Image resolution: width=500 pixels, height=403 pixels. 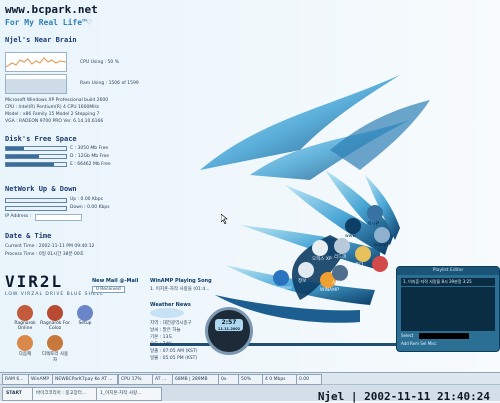 What do you see at coordinates (41, 189) in the screenshot?
I see `network-section-title: NetWork Up & Down` at bounding box center [41, 189].